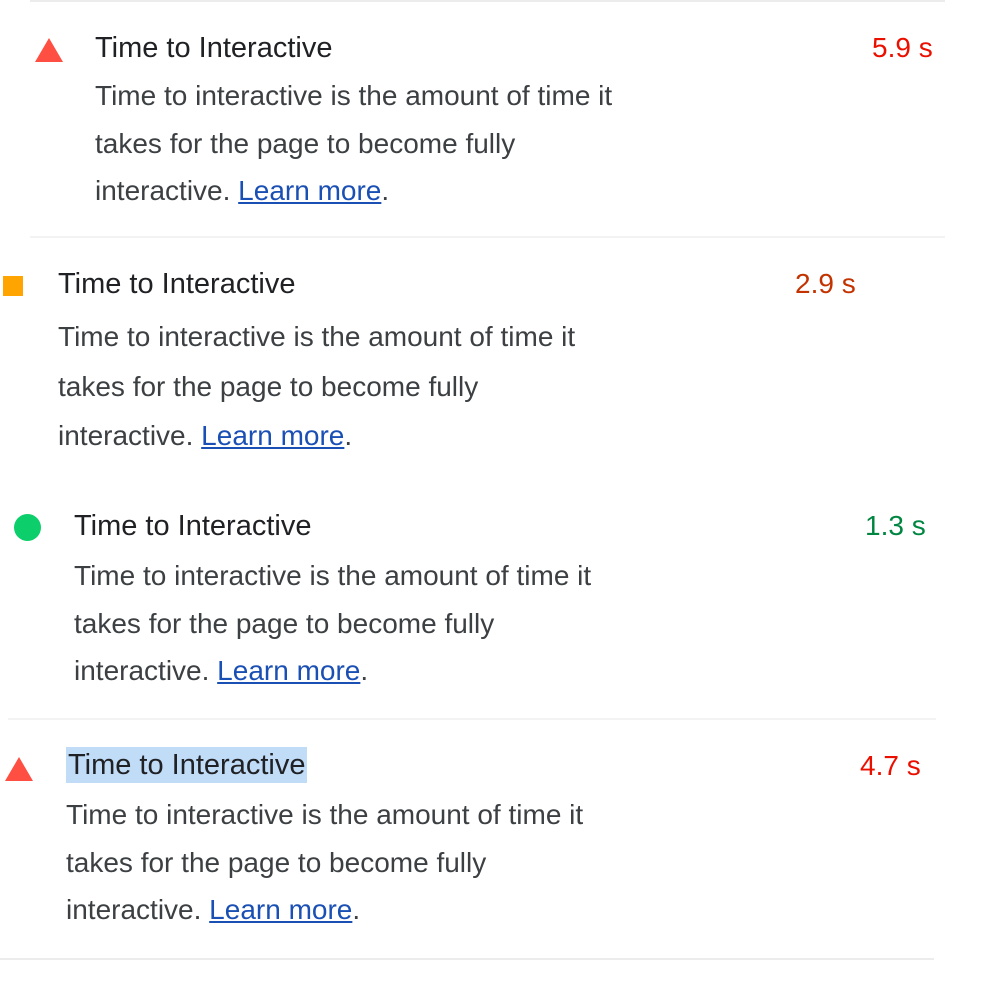  Describe the element at coordinates (13, 286) in the screenshot. I see `average-square-icon` at that location.